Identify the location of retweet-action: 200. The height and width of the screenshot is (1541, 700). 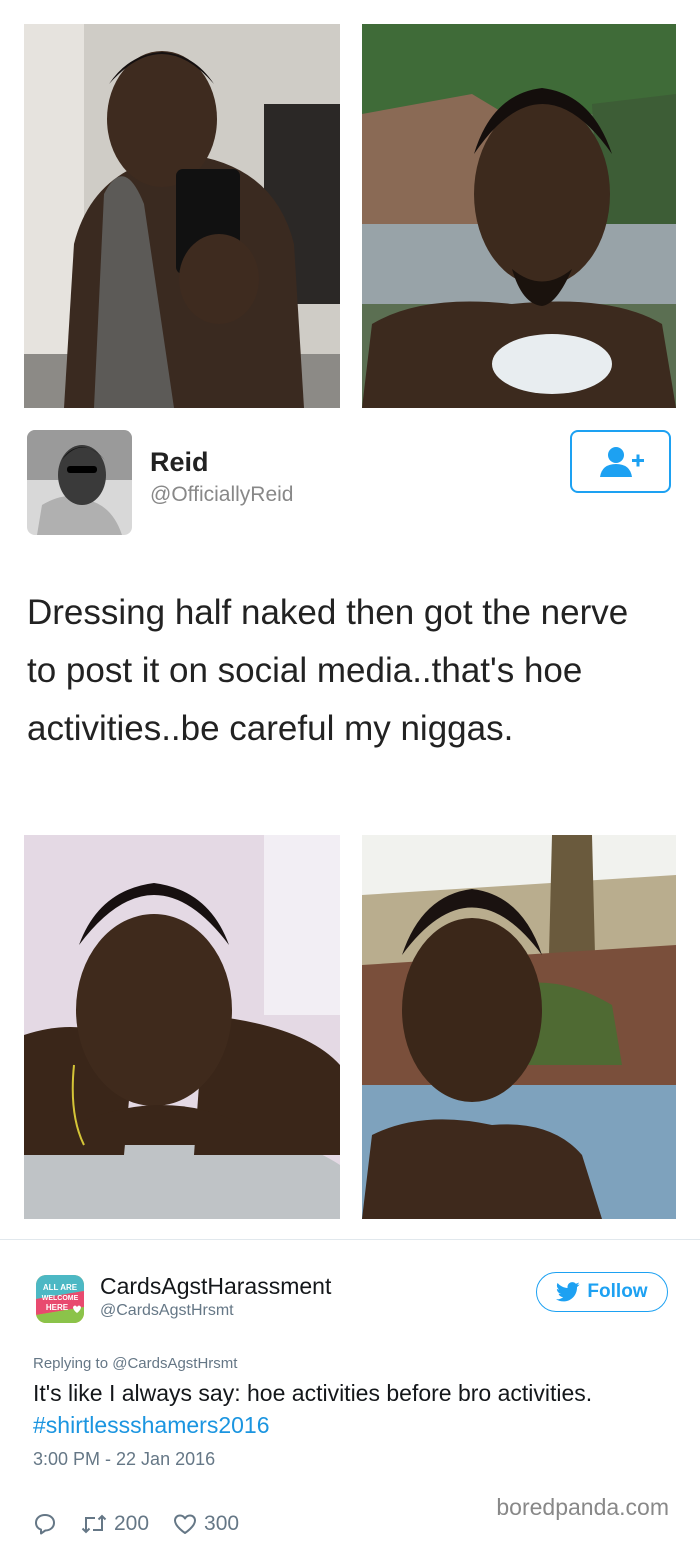
(115, 1524).